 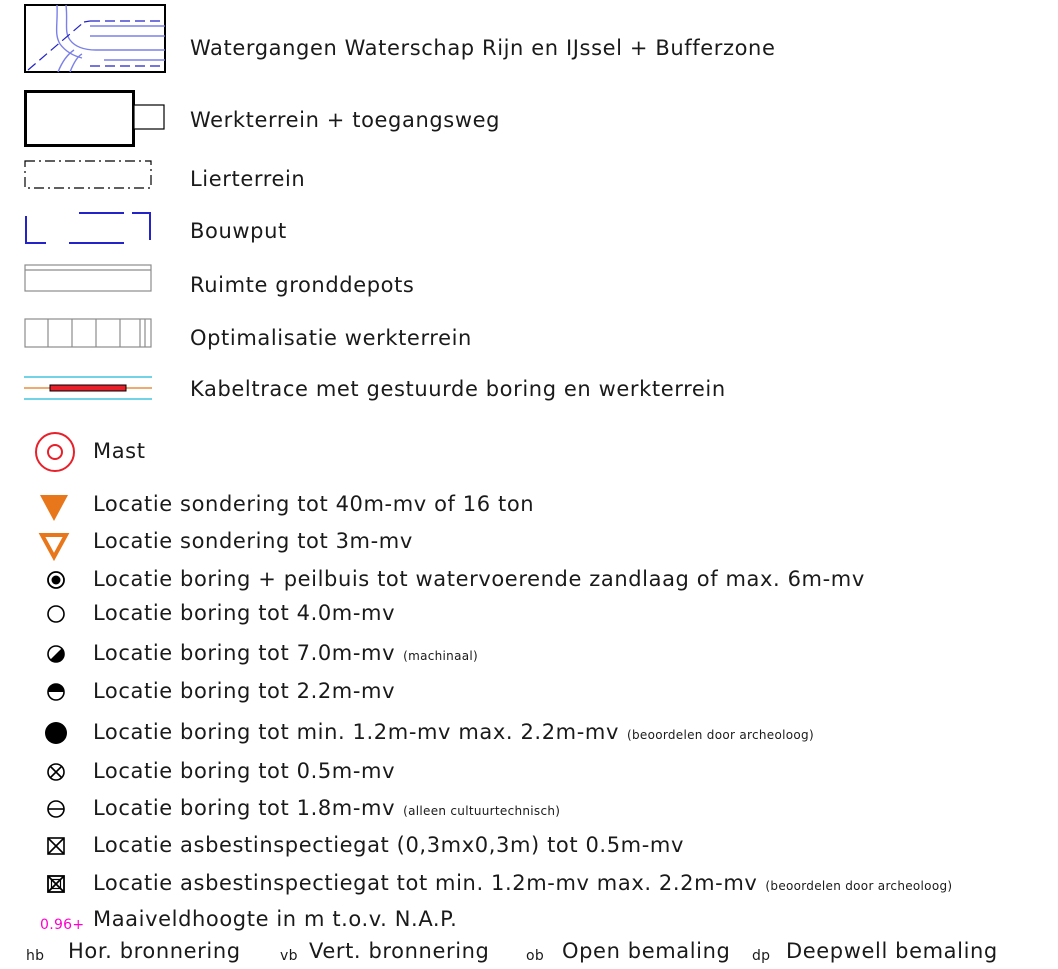 I want to click on dash-dot-rectangle-icon, so click(x=88, y=174).